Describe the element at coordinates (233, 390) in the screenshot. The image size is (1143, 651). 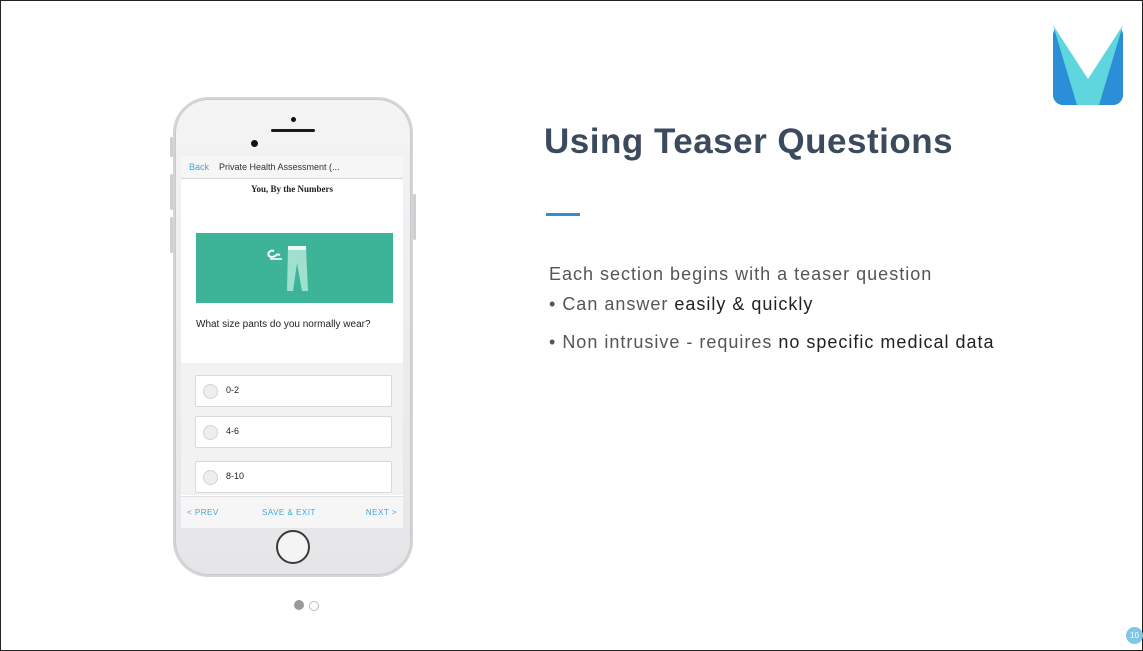
I see `option-label: 0-2` at that location.